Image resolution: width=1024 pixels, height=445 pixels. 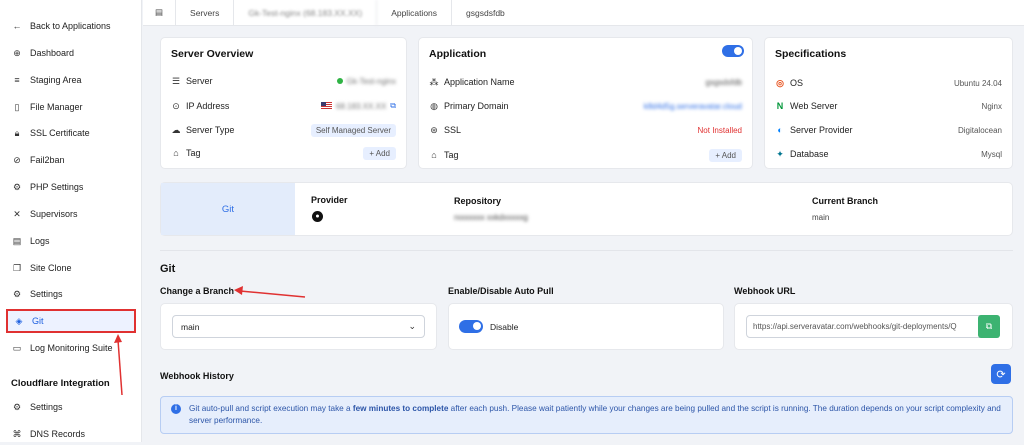 I want to click on branch-select: main ⌄, so click(x=298, y=326).